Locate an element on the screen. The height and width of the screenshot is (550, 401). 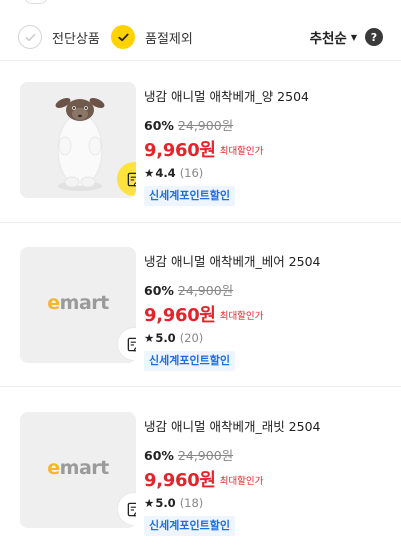
filter-flyer-label: 전단상품 is located at coordinates (76, 39).